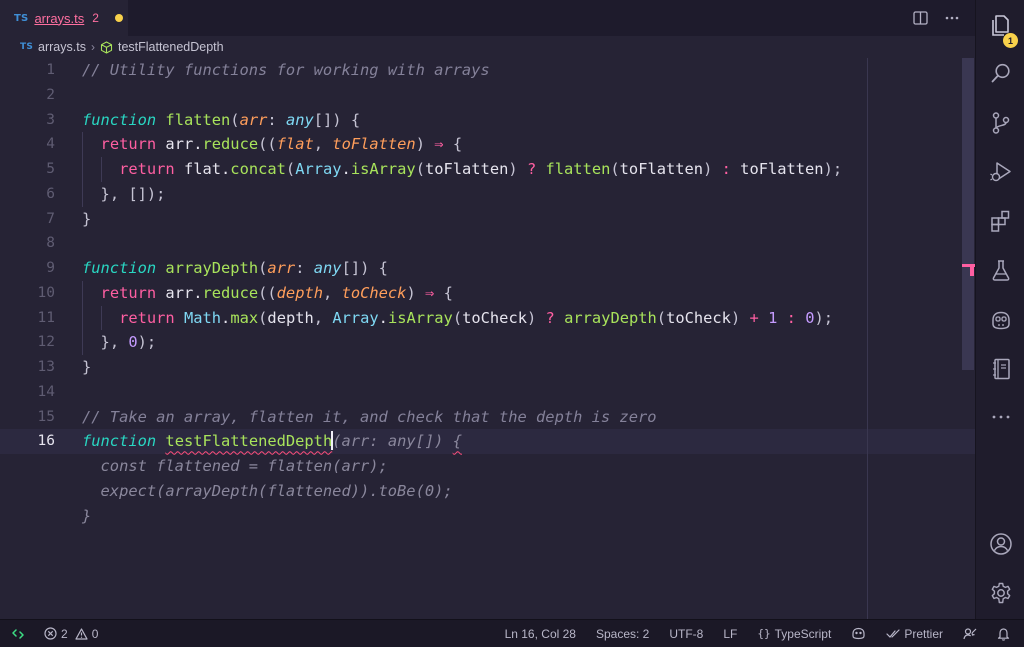  Describe the element at coordinates (276, 292) in the screenshot. I see `code-text: return arr.reduce((depth, toCheck) ⇒ {` at that location.